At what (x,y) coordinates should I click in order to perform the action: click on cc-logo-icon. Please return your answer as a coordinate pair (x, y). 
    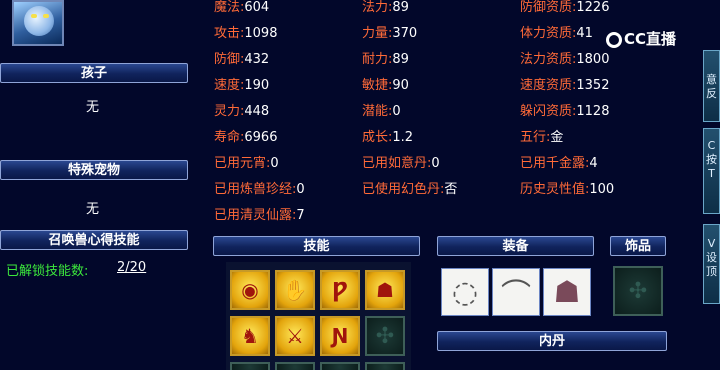
    Looking at the image, I should click on (614, 39).